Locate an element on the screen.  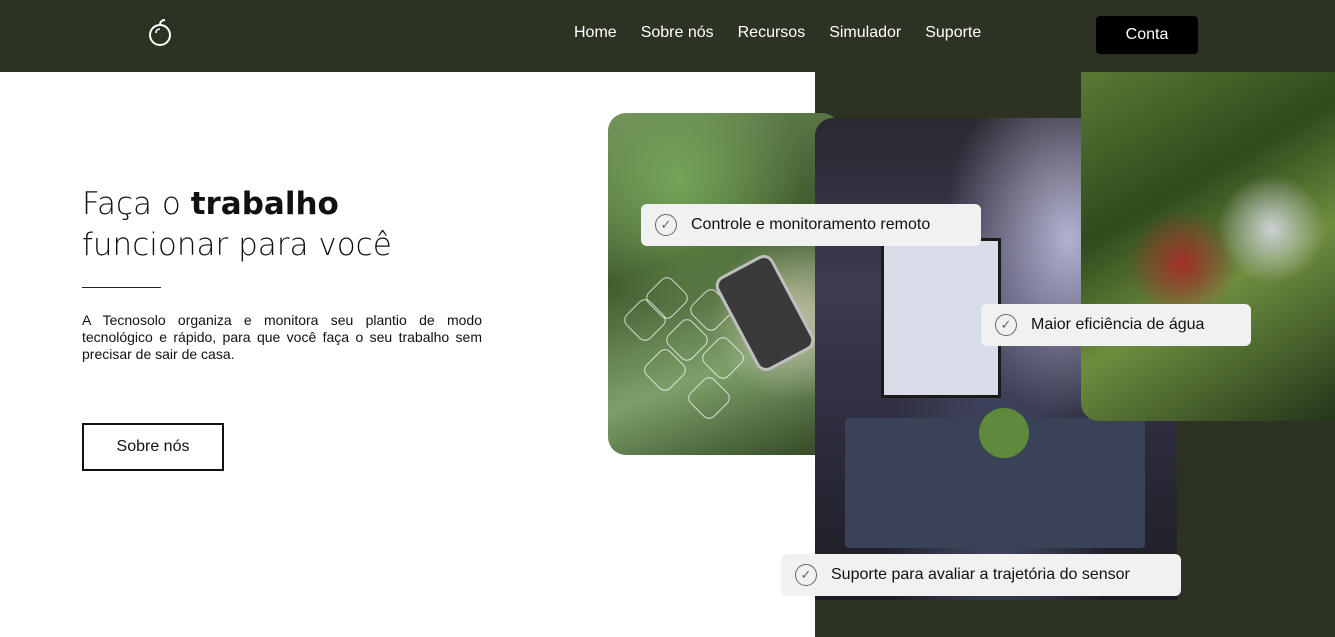
apple-leaf-icon is located at coordinates (160, 33).